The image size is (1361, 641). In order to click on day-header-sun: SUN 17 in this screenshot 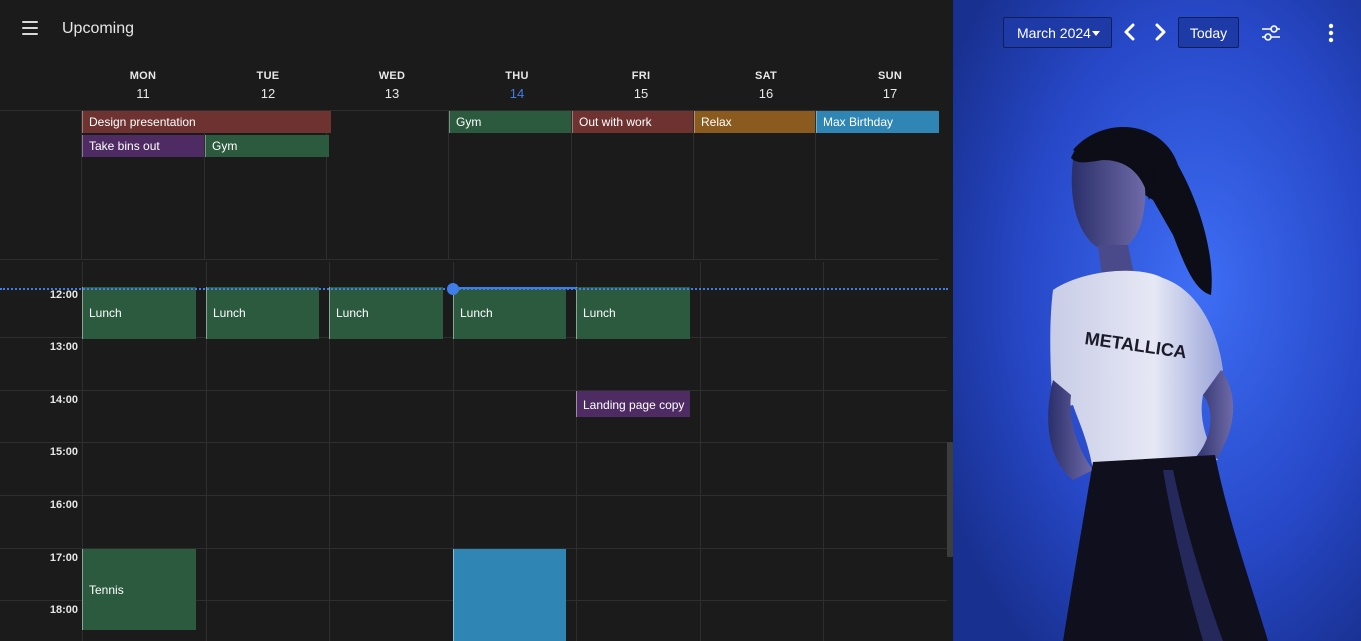, I will do `click(890, 85)`.